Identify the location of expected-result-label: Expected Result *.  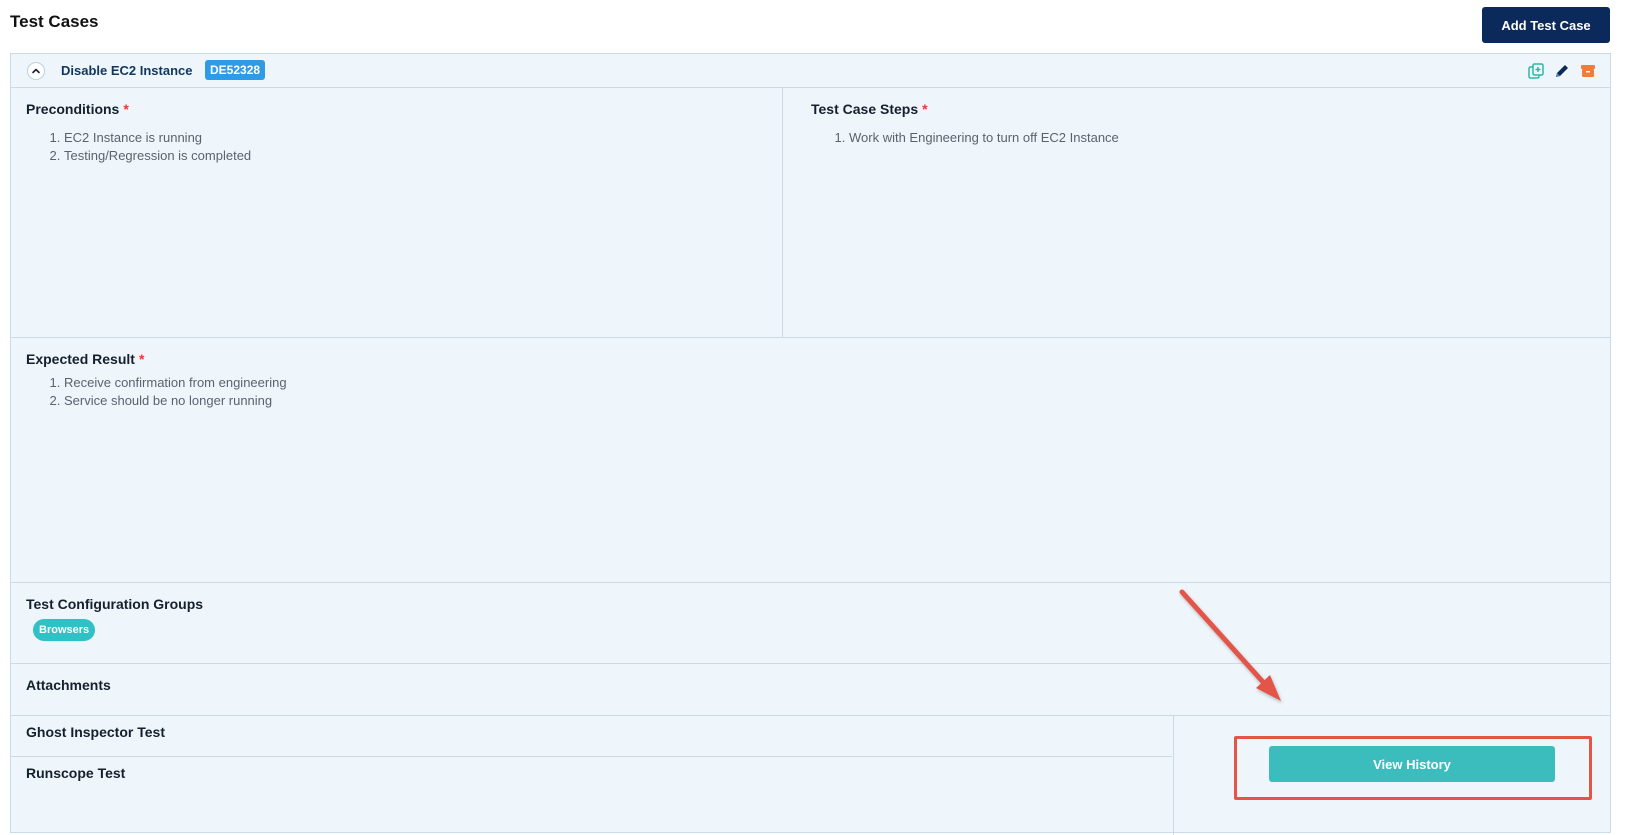
(85, 359).